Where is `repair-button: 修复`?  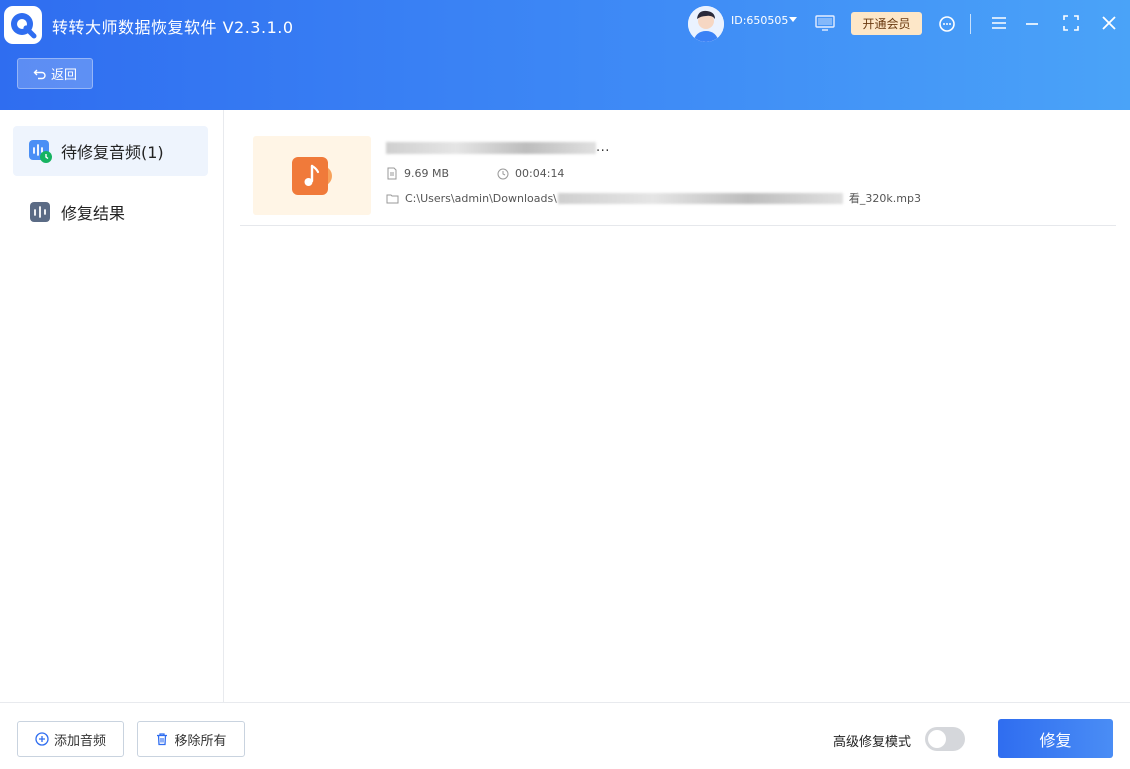
repair-button: 修复 is located at coordinates (1055, 738).